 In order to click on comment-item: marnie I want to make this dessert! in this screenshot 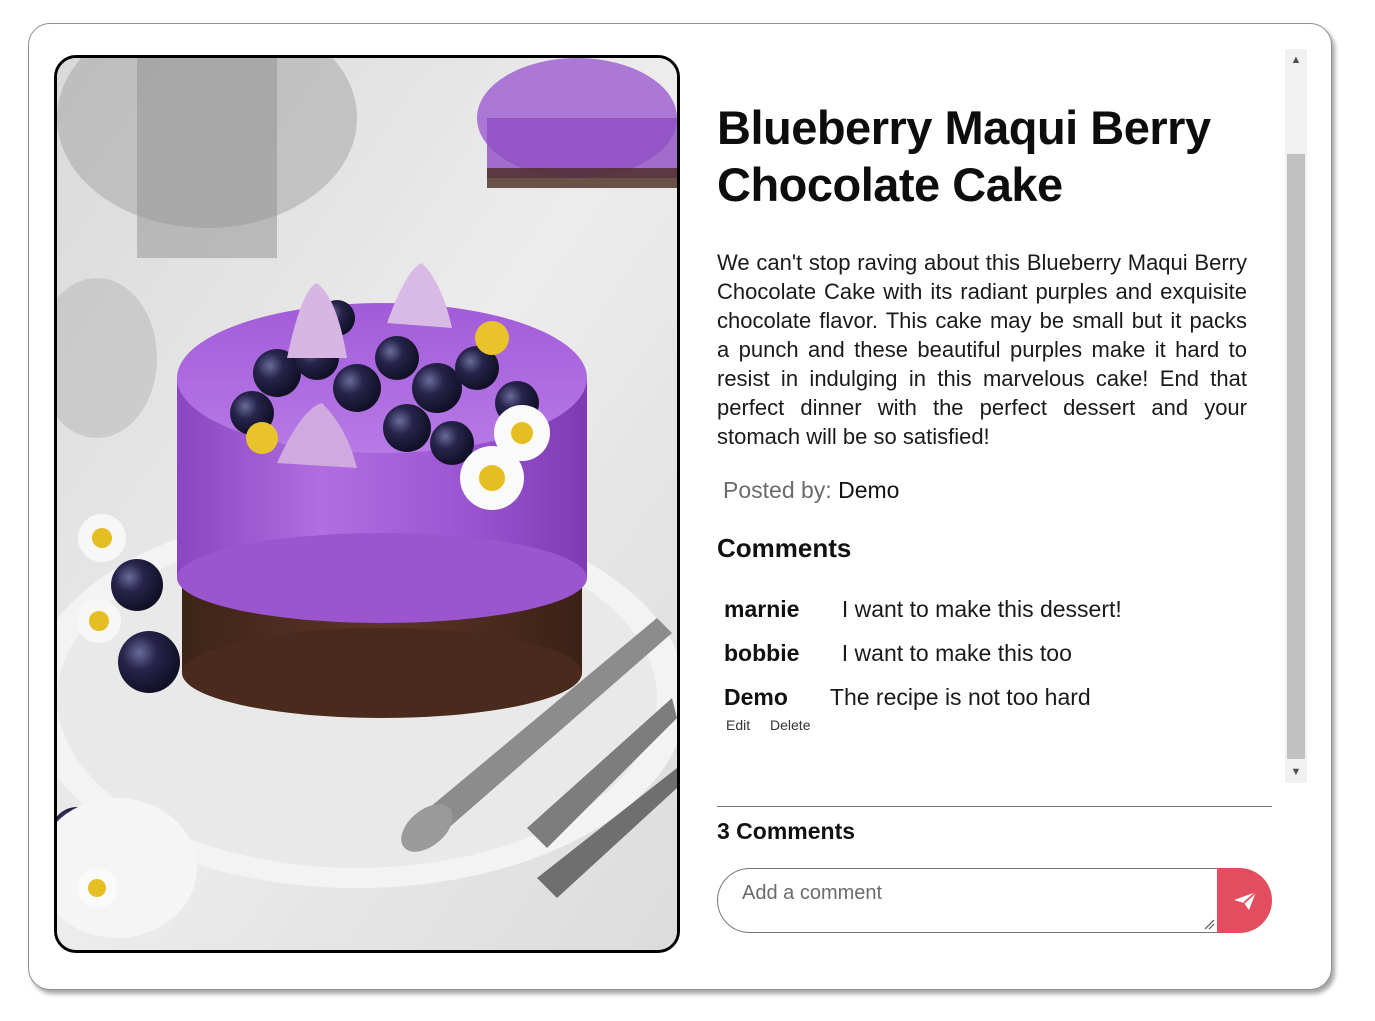, I will do `click(993, 609)`.